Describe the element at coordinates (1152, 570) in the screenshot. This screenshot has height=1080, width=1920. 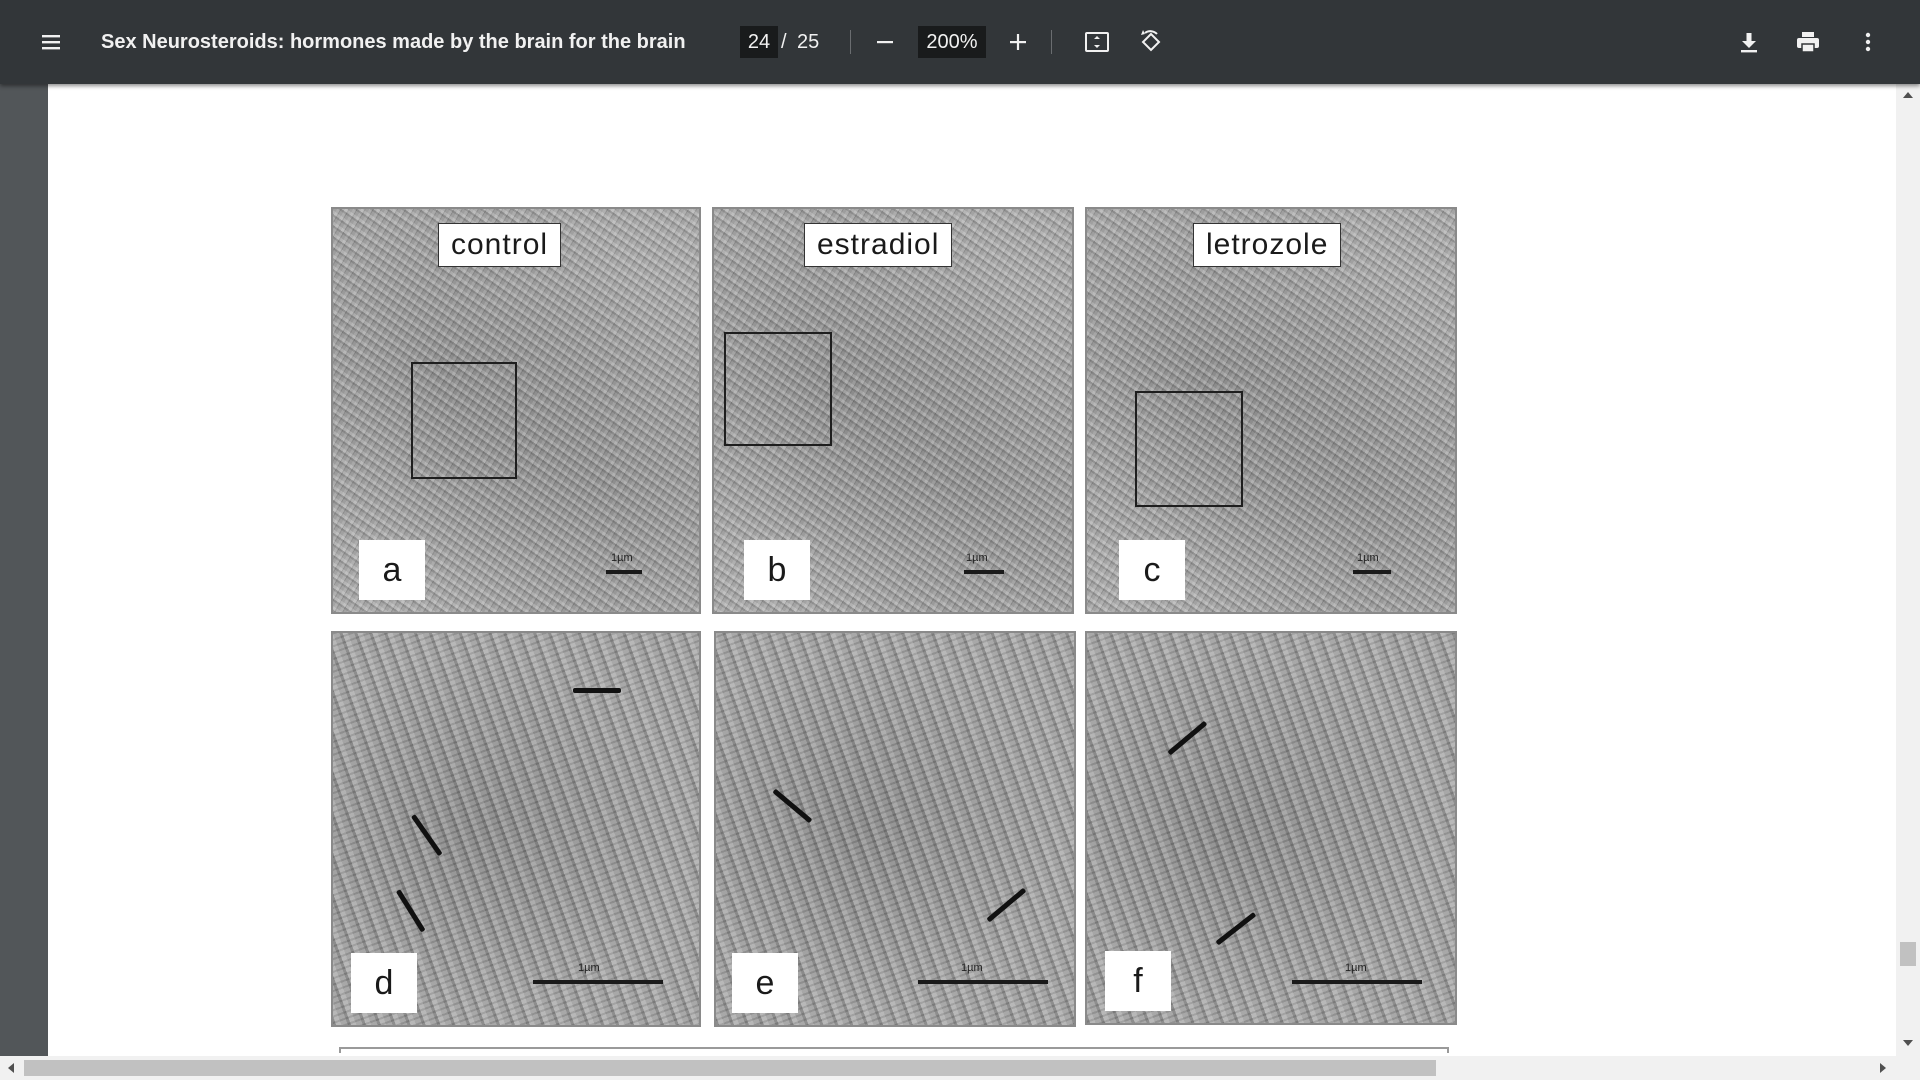
I see `panel-letter: c` at that location.